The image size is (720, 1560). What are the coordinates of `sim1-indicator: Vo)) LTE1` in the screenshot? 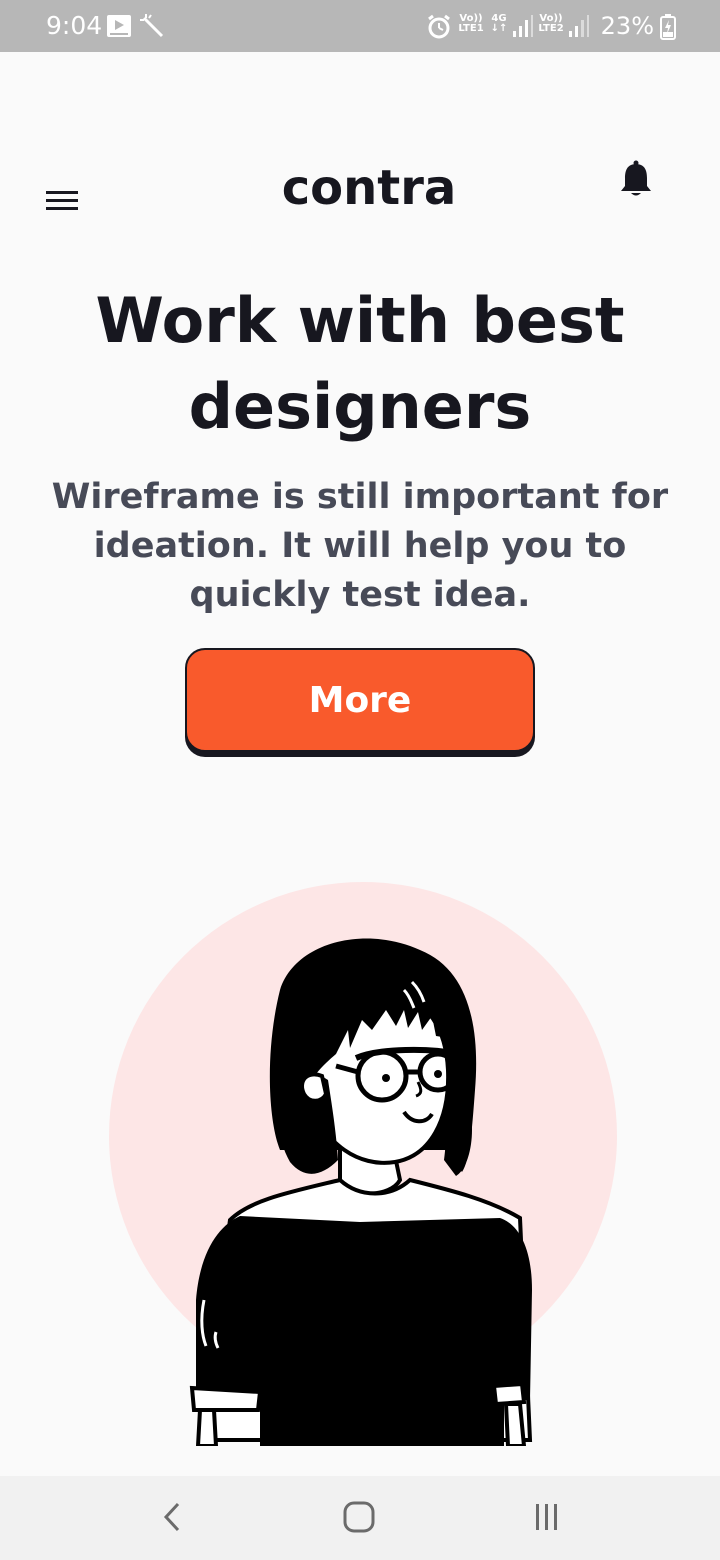 It's located at (471, 24).